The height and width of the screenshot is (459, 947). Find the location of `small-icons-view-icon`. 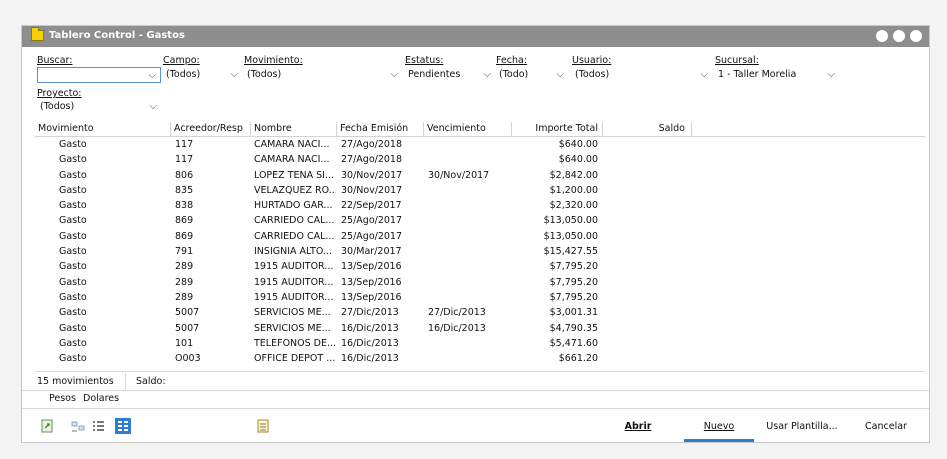

small-icons-view-icon is located at coordinates (78, 426).